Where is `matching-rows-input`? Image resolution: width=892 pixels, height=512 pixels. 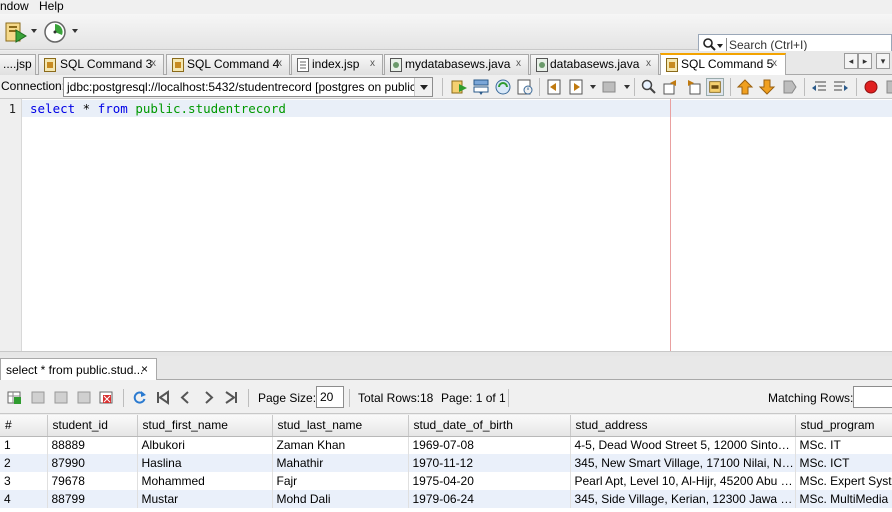 matching-rows-input is located at coordinates (872, 397).